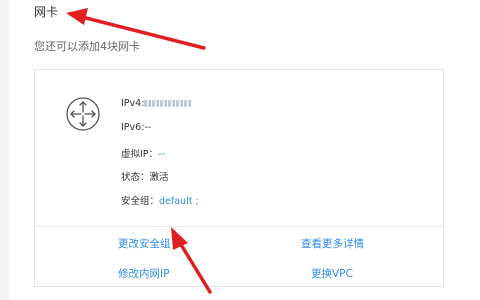  What do you see at coordinates (143, 273) in the screenshot?
I see `modify-private-ip-link: 修改内网IP` at bounding box center [143, 273].